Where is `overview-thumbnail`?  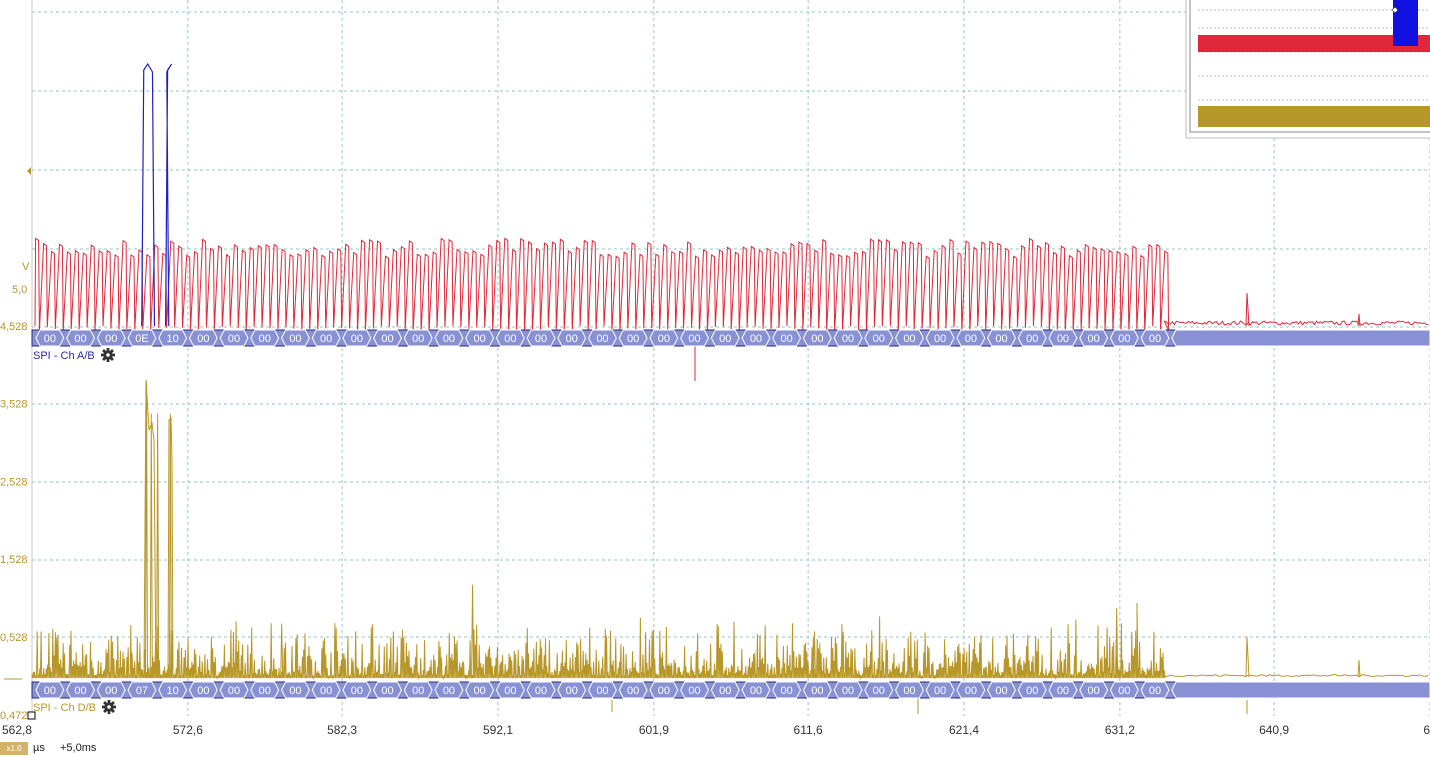 overview-thumbnail is located at coordinates (1307, 69).